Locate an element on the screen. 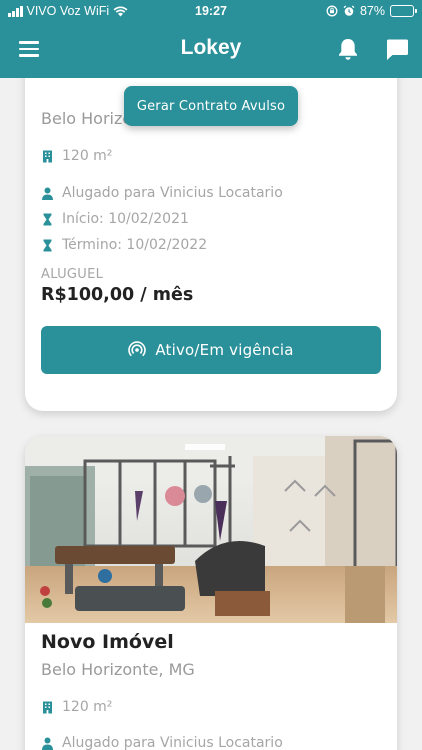  battery-percent: 87% is located at coordinates (372, 11).